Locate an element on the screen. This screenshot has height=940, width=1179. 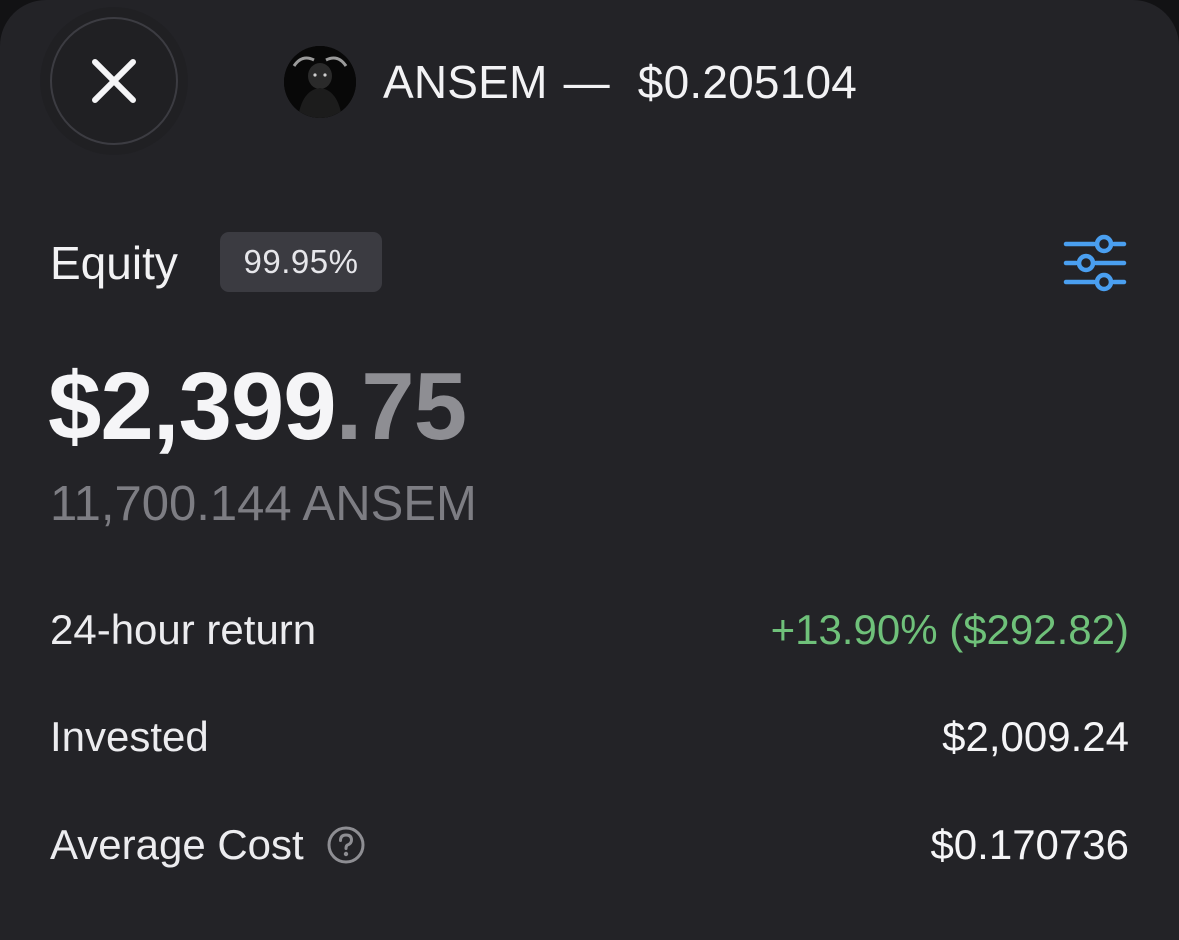
stat-label-24h-return: 24-hour return is located at coordinates (183, 629).